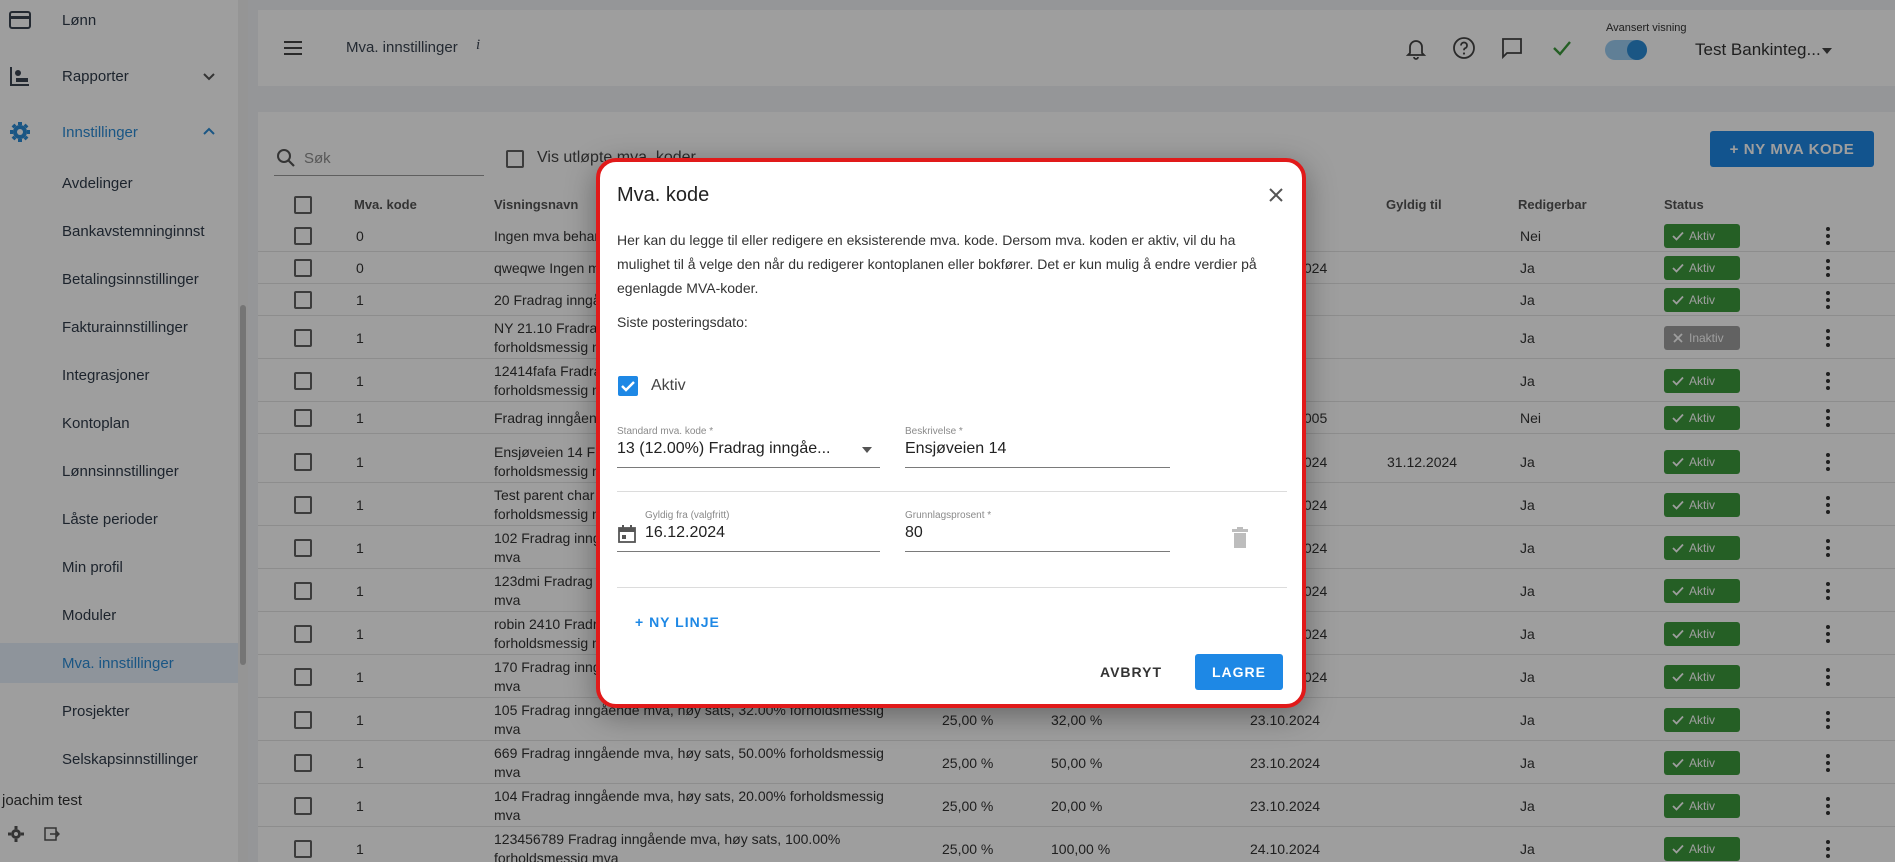 This screenshot has width=1895, height=862. I want to click on description-label: Beskrivelse *, so click(934, 431).